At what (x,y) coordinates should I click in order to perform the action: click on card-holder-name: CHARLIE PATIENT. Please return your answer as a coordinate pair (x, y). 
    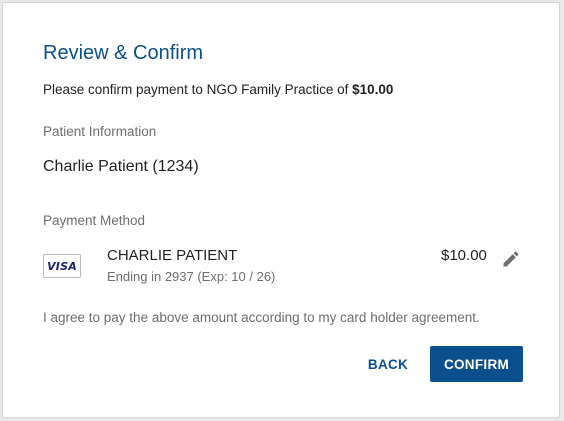
    Looking at the image, I should click on (172, 255).